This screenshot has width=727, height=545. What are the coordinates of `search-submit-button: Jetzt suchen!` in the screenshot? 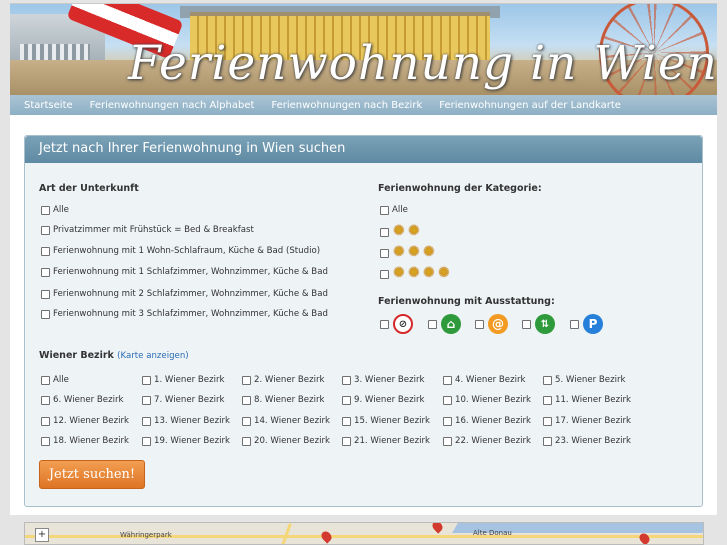 It's located at (92, 474).